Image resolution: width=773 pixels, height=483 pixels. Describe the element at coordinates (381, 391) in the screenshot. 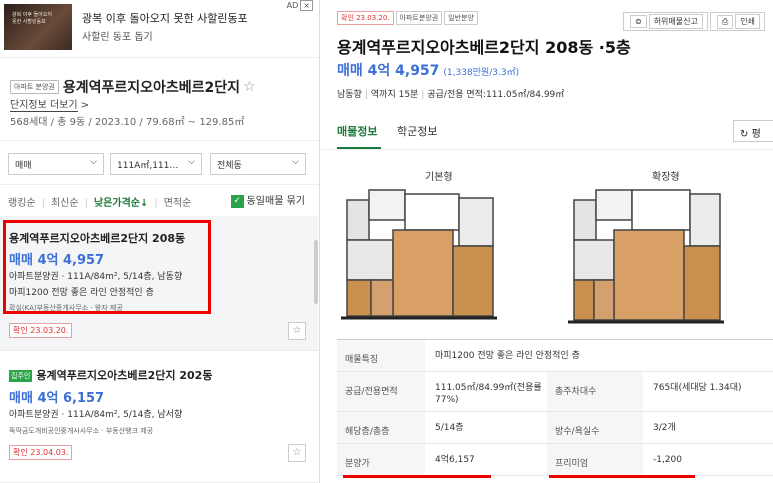

I see `row-key: 공급/전용면적` at that location.